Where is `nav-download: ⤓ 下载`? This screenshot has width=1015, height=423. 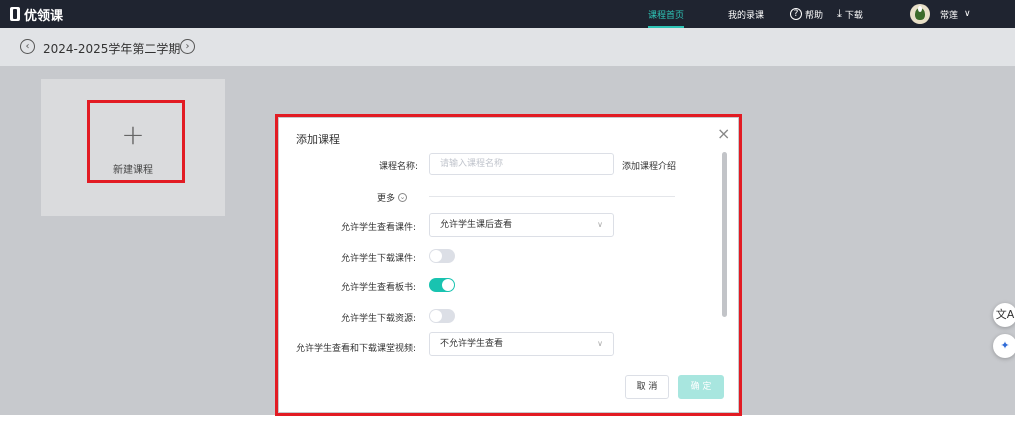
nav-download: ⤓ 下载 is located at coordinates (850, 14).